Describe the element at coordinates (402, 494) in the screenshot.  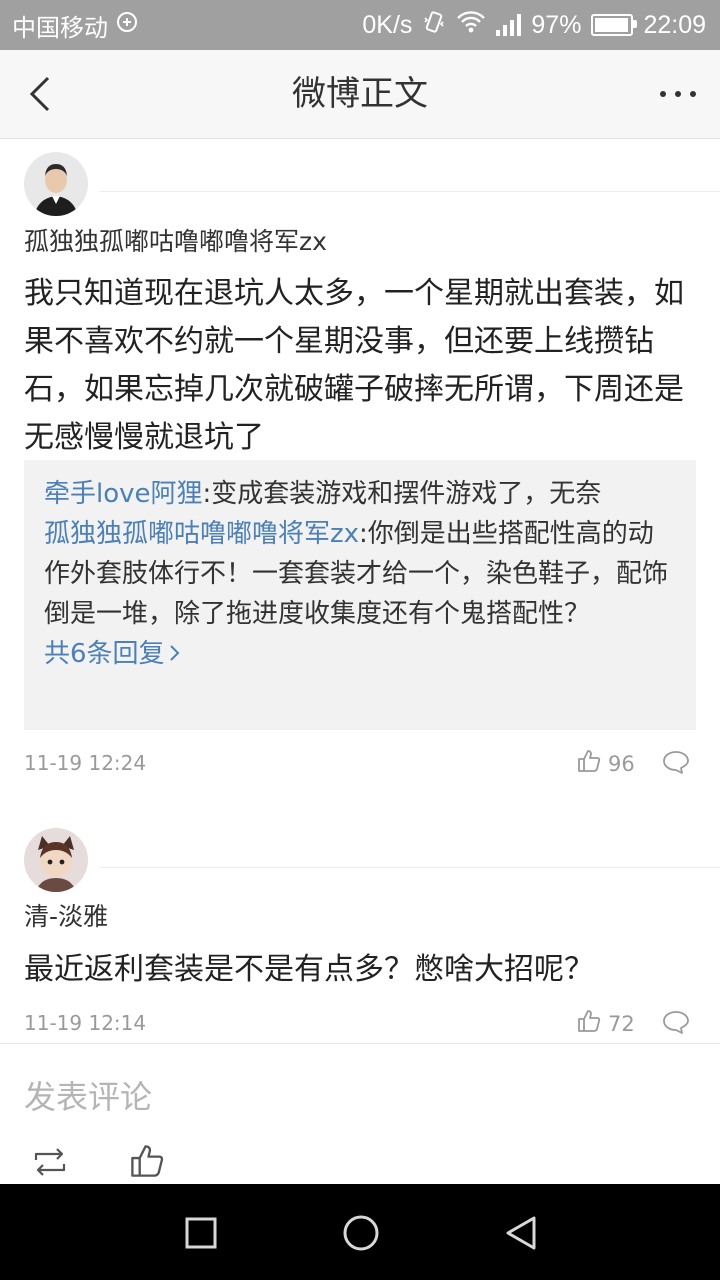
I see `reply-text: :变成套装游戏和摆件游戏了，无奈` at that location.